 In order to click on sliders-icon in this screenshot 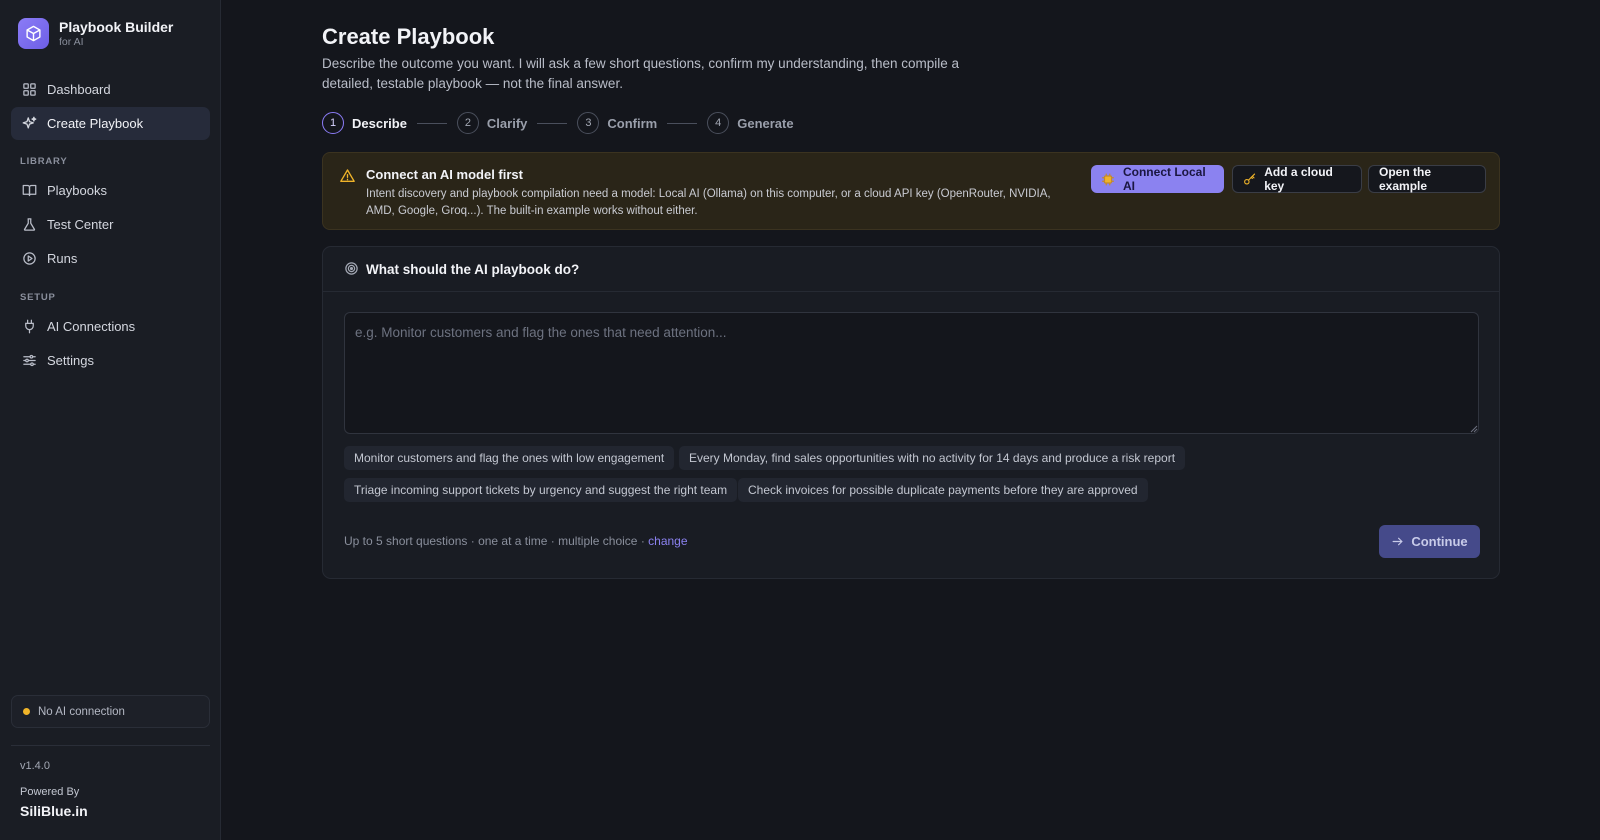, I will do `click(29, 360)`.